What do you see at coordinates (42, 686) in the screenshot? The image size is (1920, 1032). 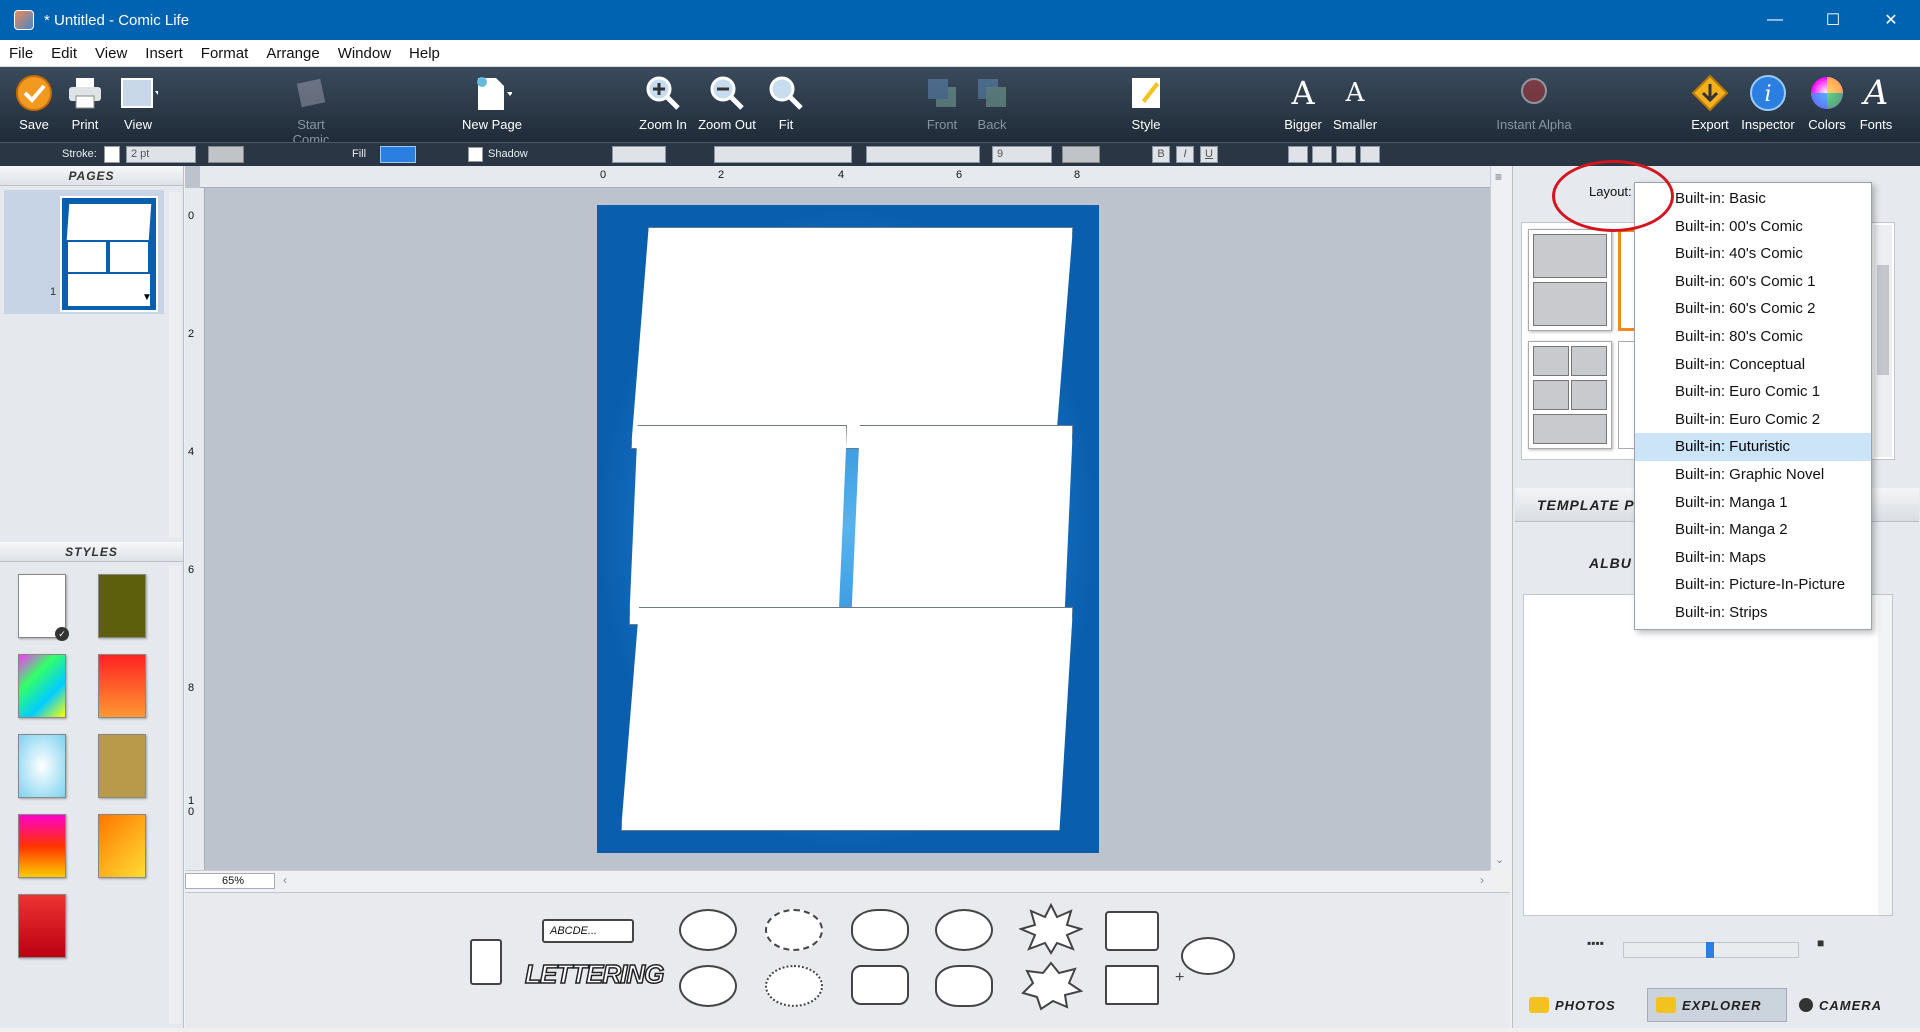 I see `style-swatch-rainbow` at bounding box center [42, 686].